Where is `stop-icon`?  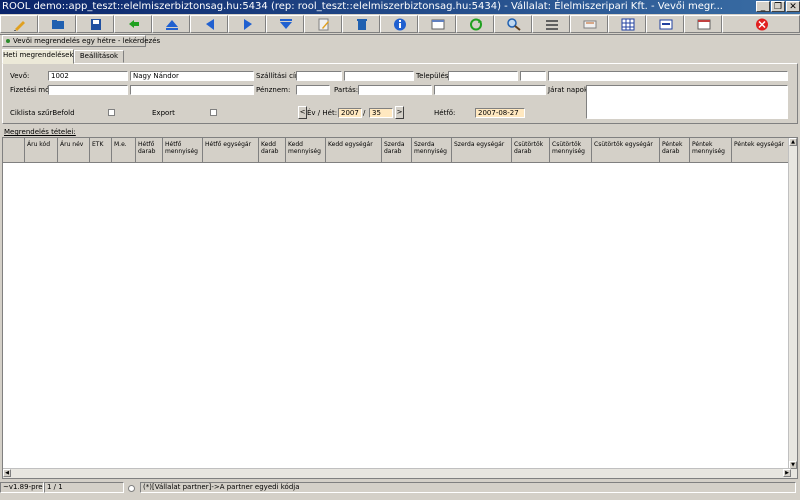 stop-icon is located at coordinates (762, 24).